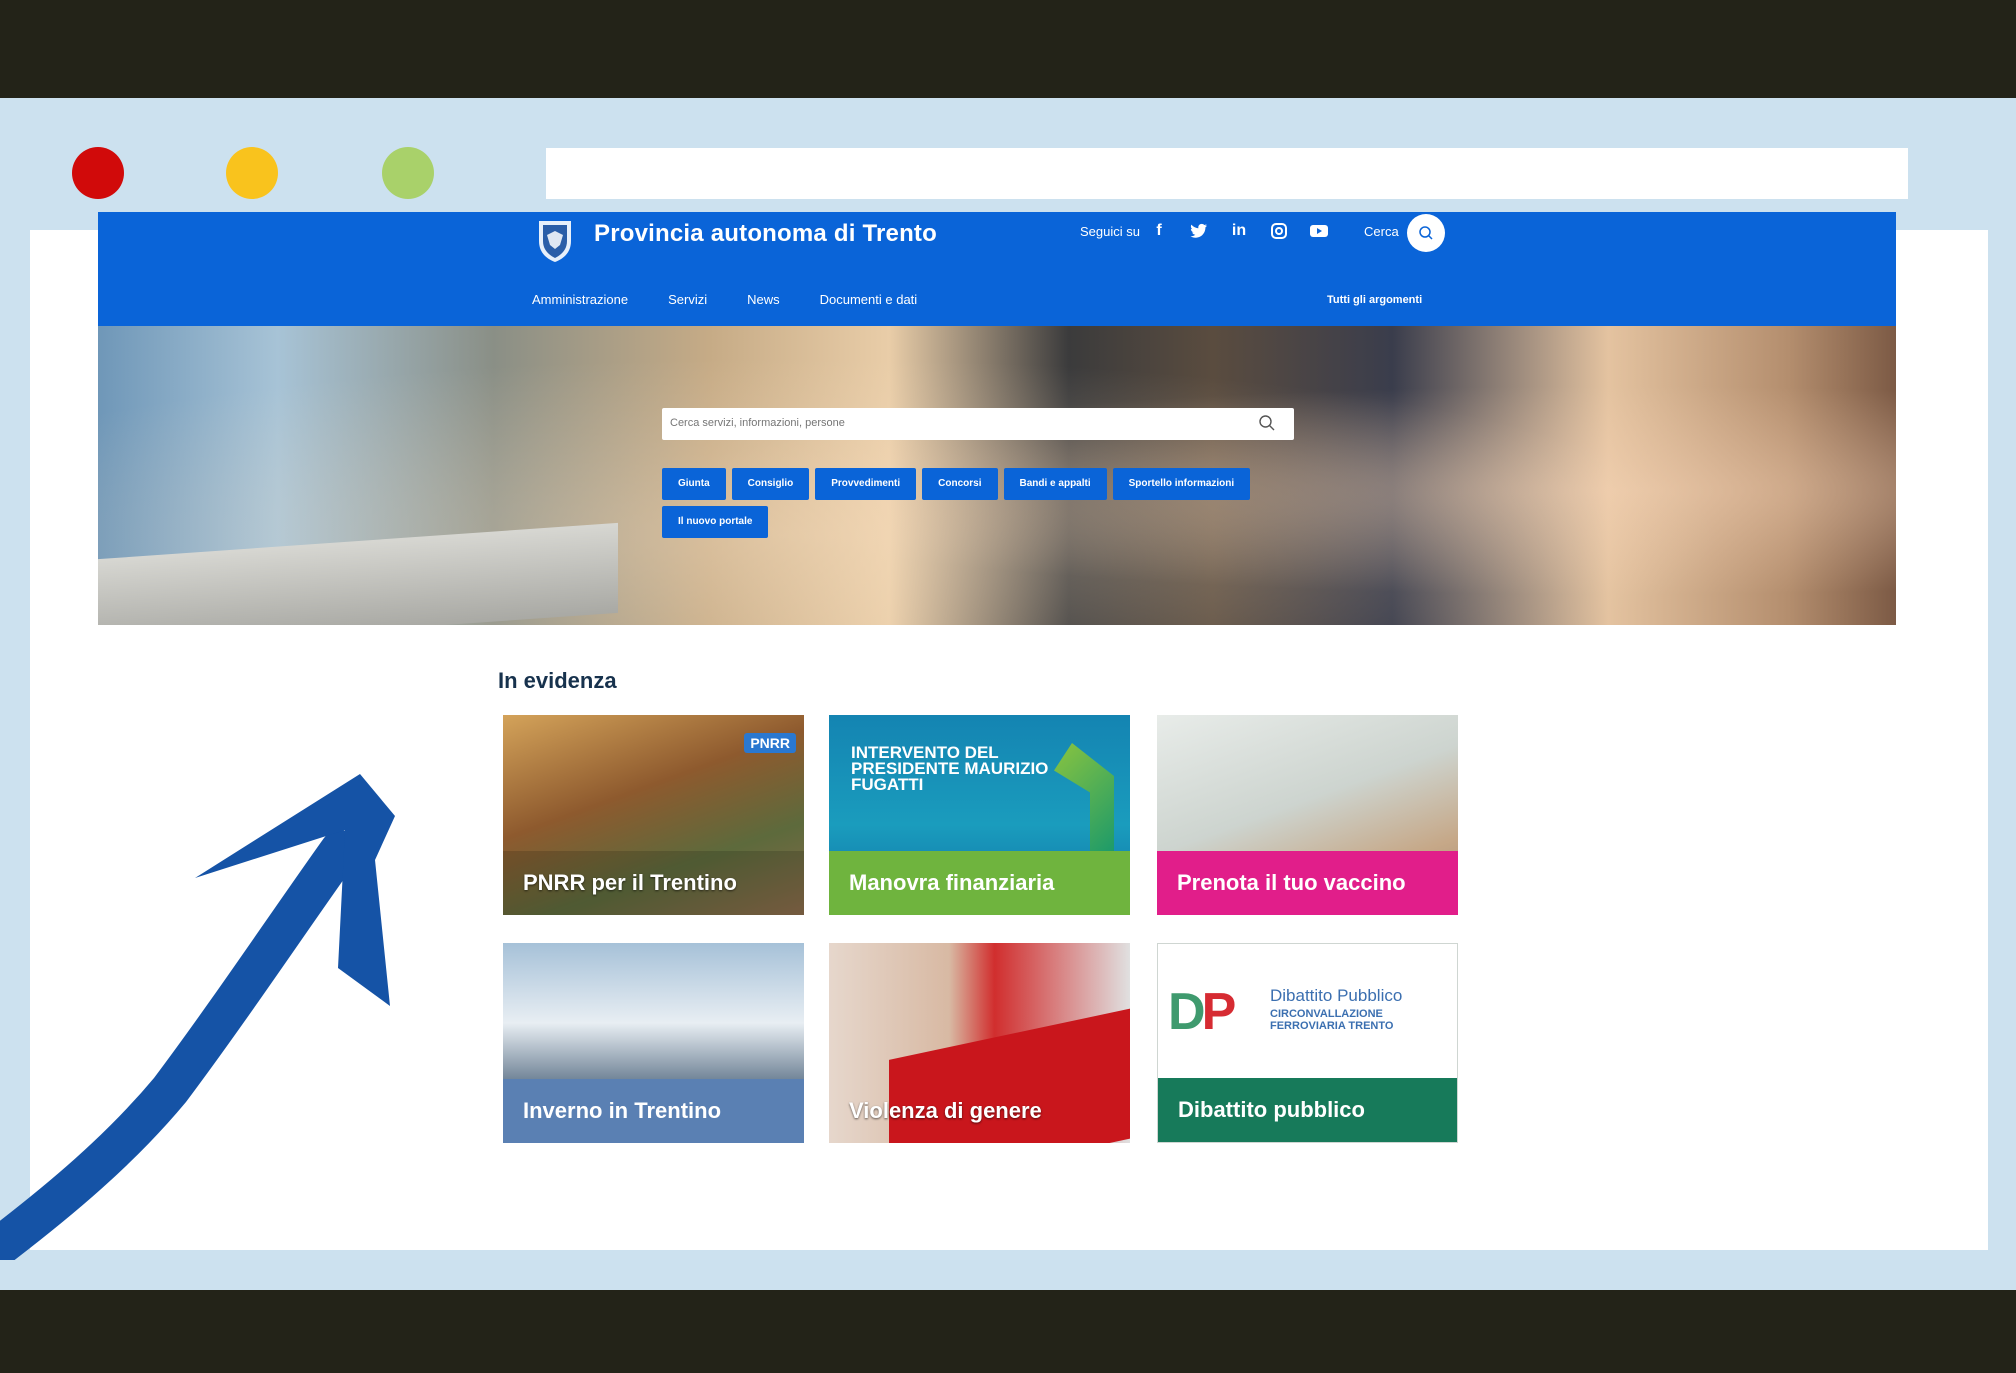 The width and height of the screenshot is (2016, 1373). I want to click on follow-label: Seguici su, so click(1110, 231).